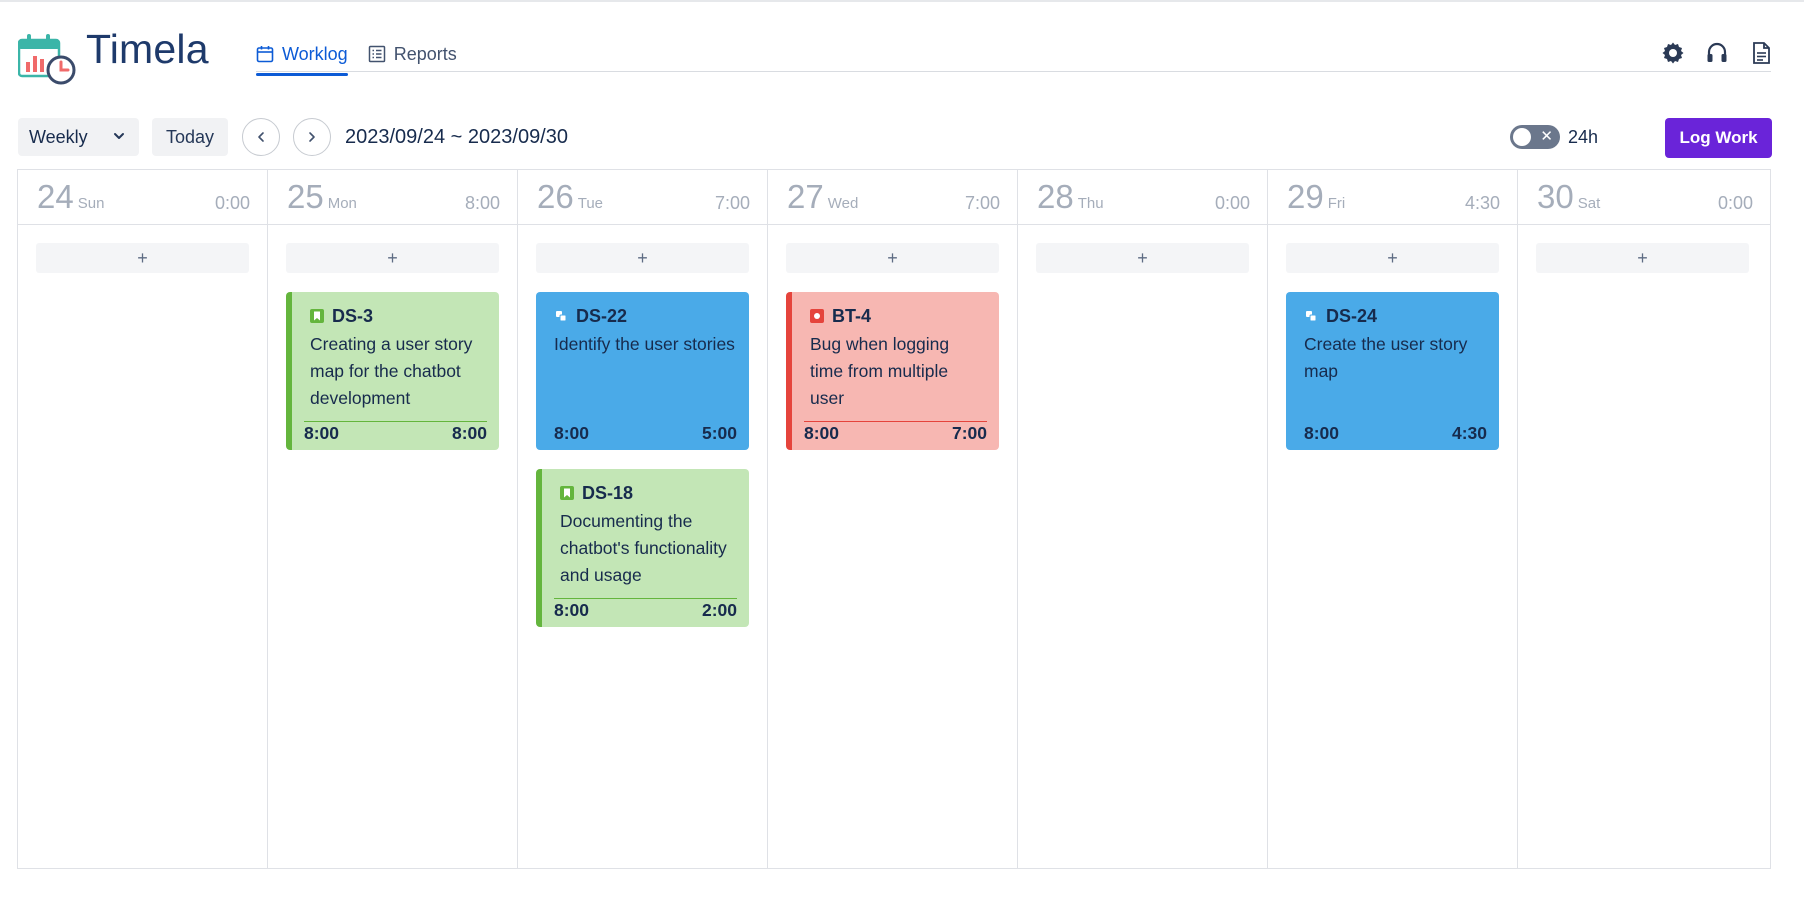  What do you see at coordinates (1546, 136) in the screenshot?
I see `close-icon: ✕` at bounding box center [1546, 136].